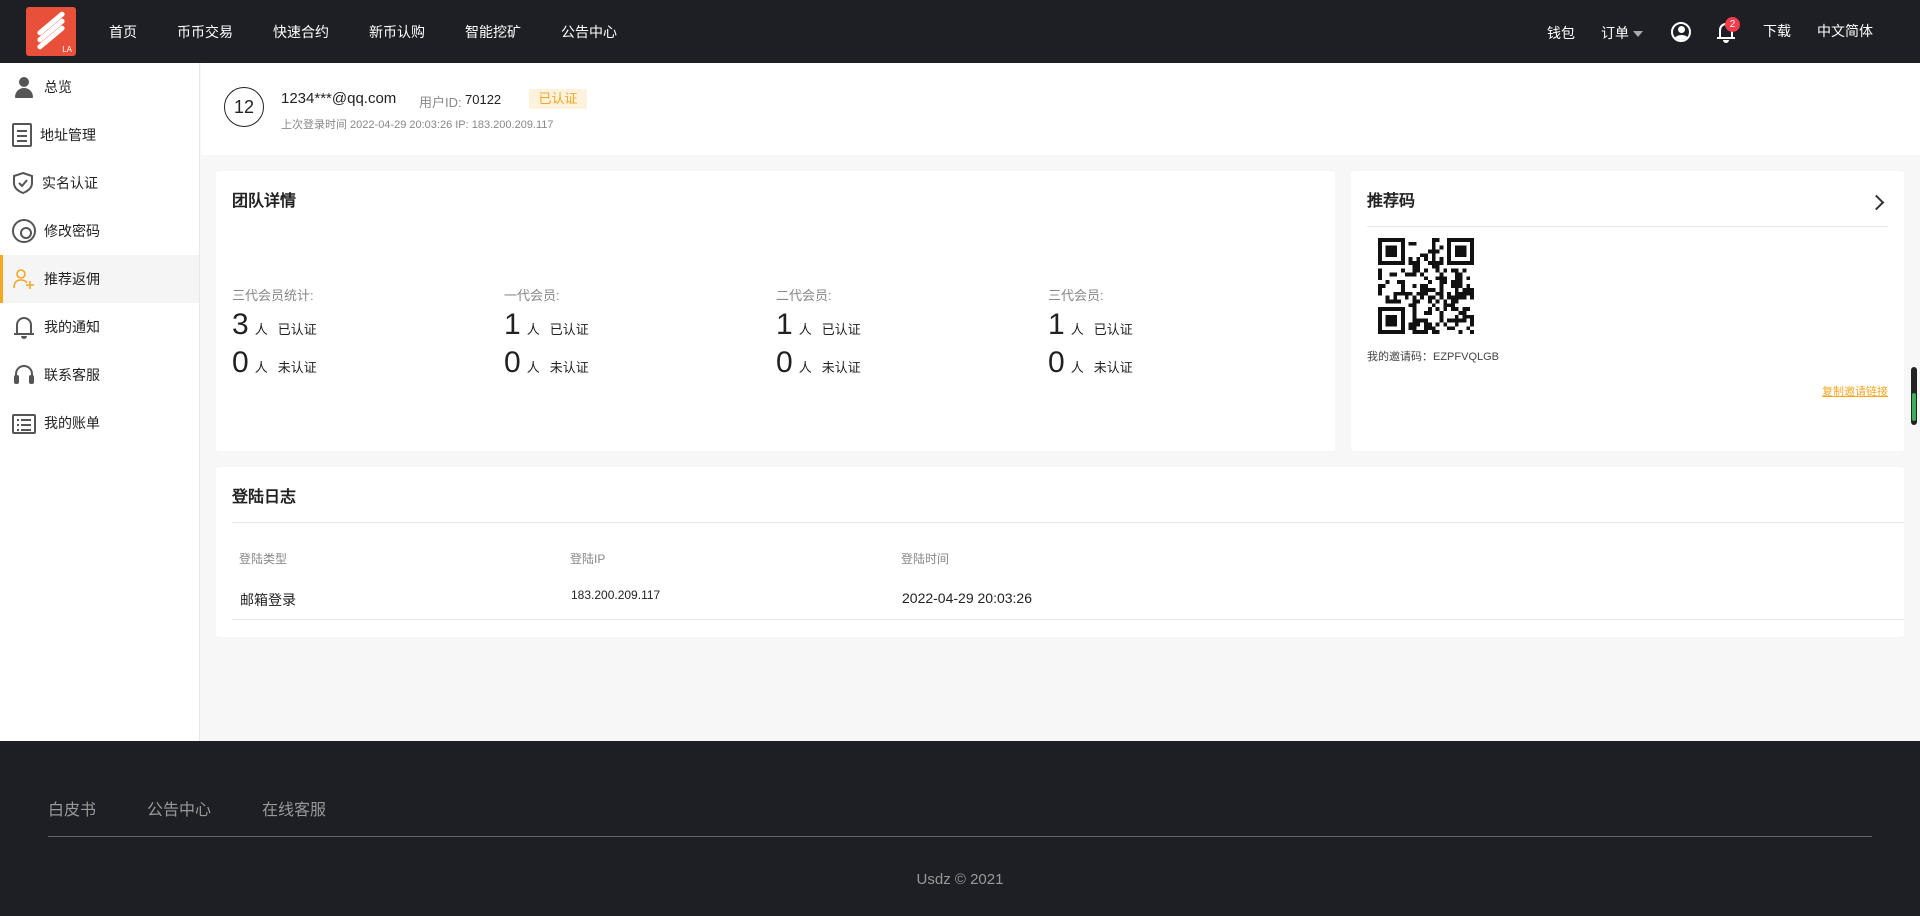 The image size is (1920, 916). Describe the element at coordinates (1777, 31) in the screenshot. I see `nav-download: 下载` at that location.